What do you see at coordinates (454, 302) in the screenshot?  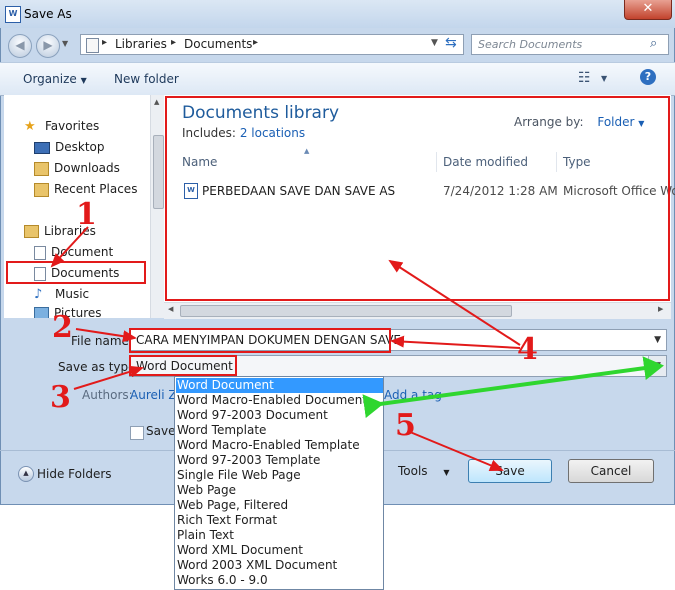 I see `arrow-4a` at bounding box center [454, 302].